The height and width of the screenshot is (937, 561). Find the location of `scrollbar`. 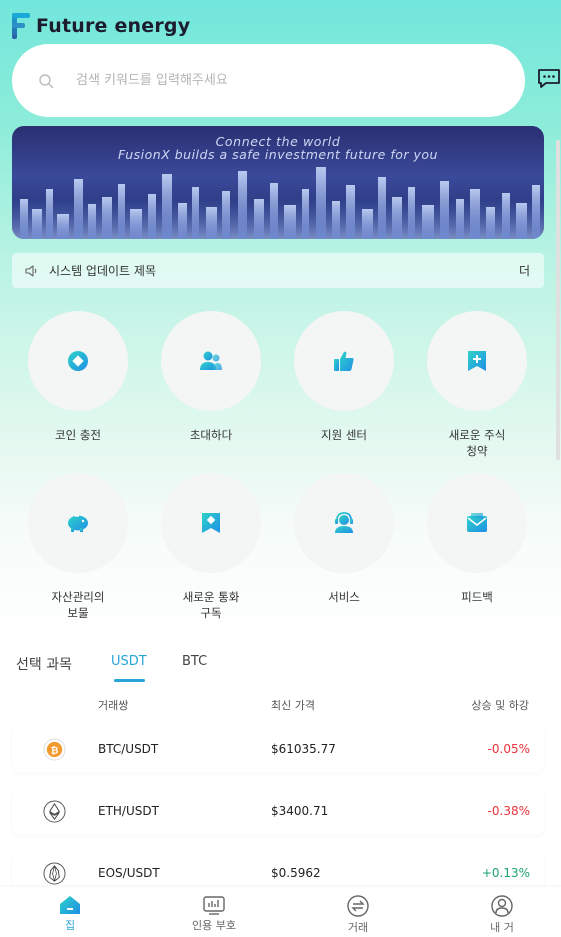

scrollbar is located at coordinates (558, 300).